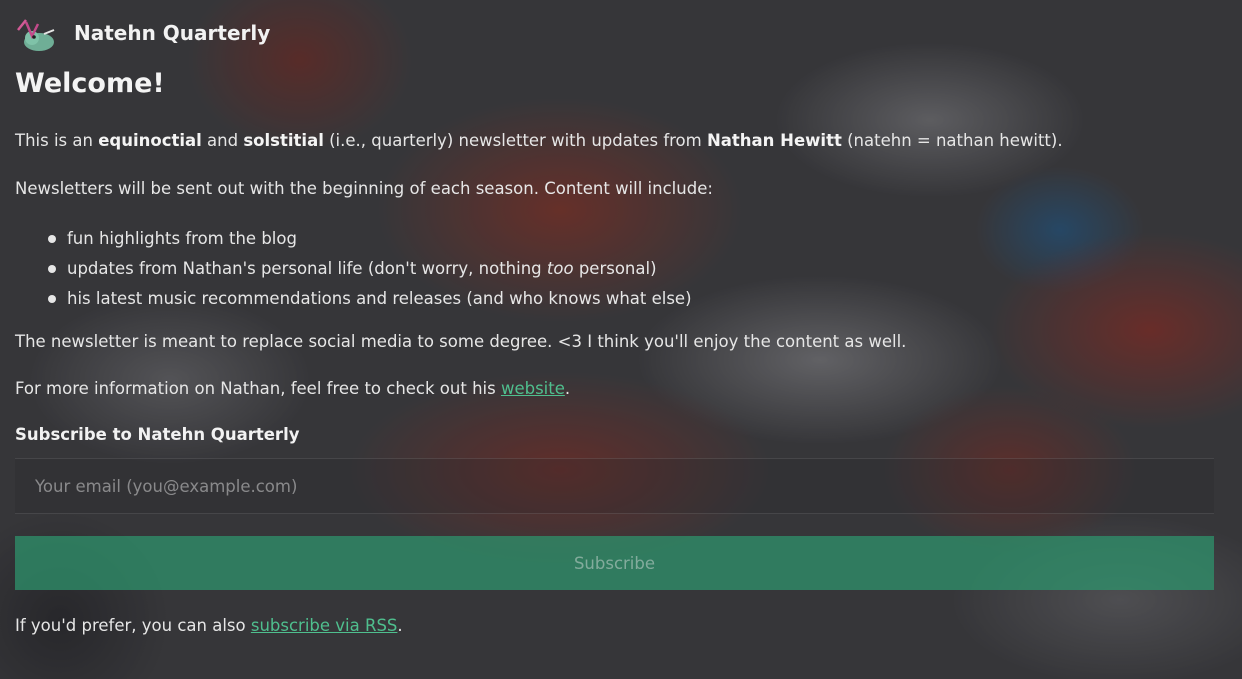 The height and width of the screenshot is (679, 1242). Describe the element at coordinates (952, 140) in the screenshot. I see `intro-text: (natehn = nathan hewitt).` at that location.